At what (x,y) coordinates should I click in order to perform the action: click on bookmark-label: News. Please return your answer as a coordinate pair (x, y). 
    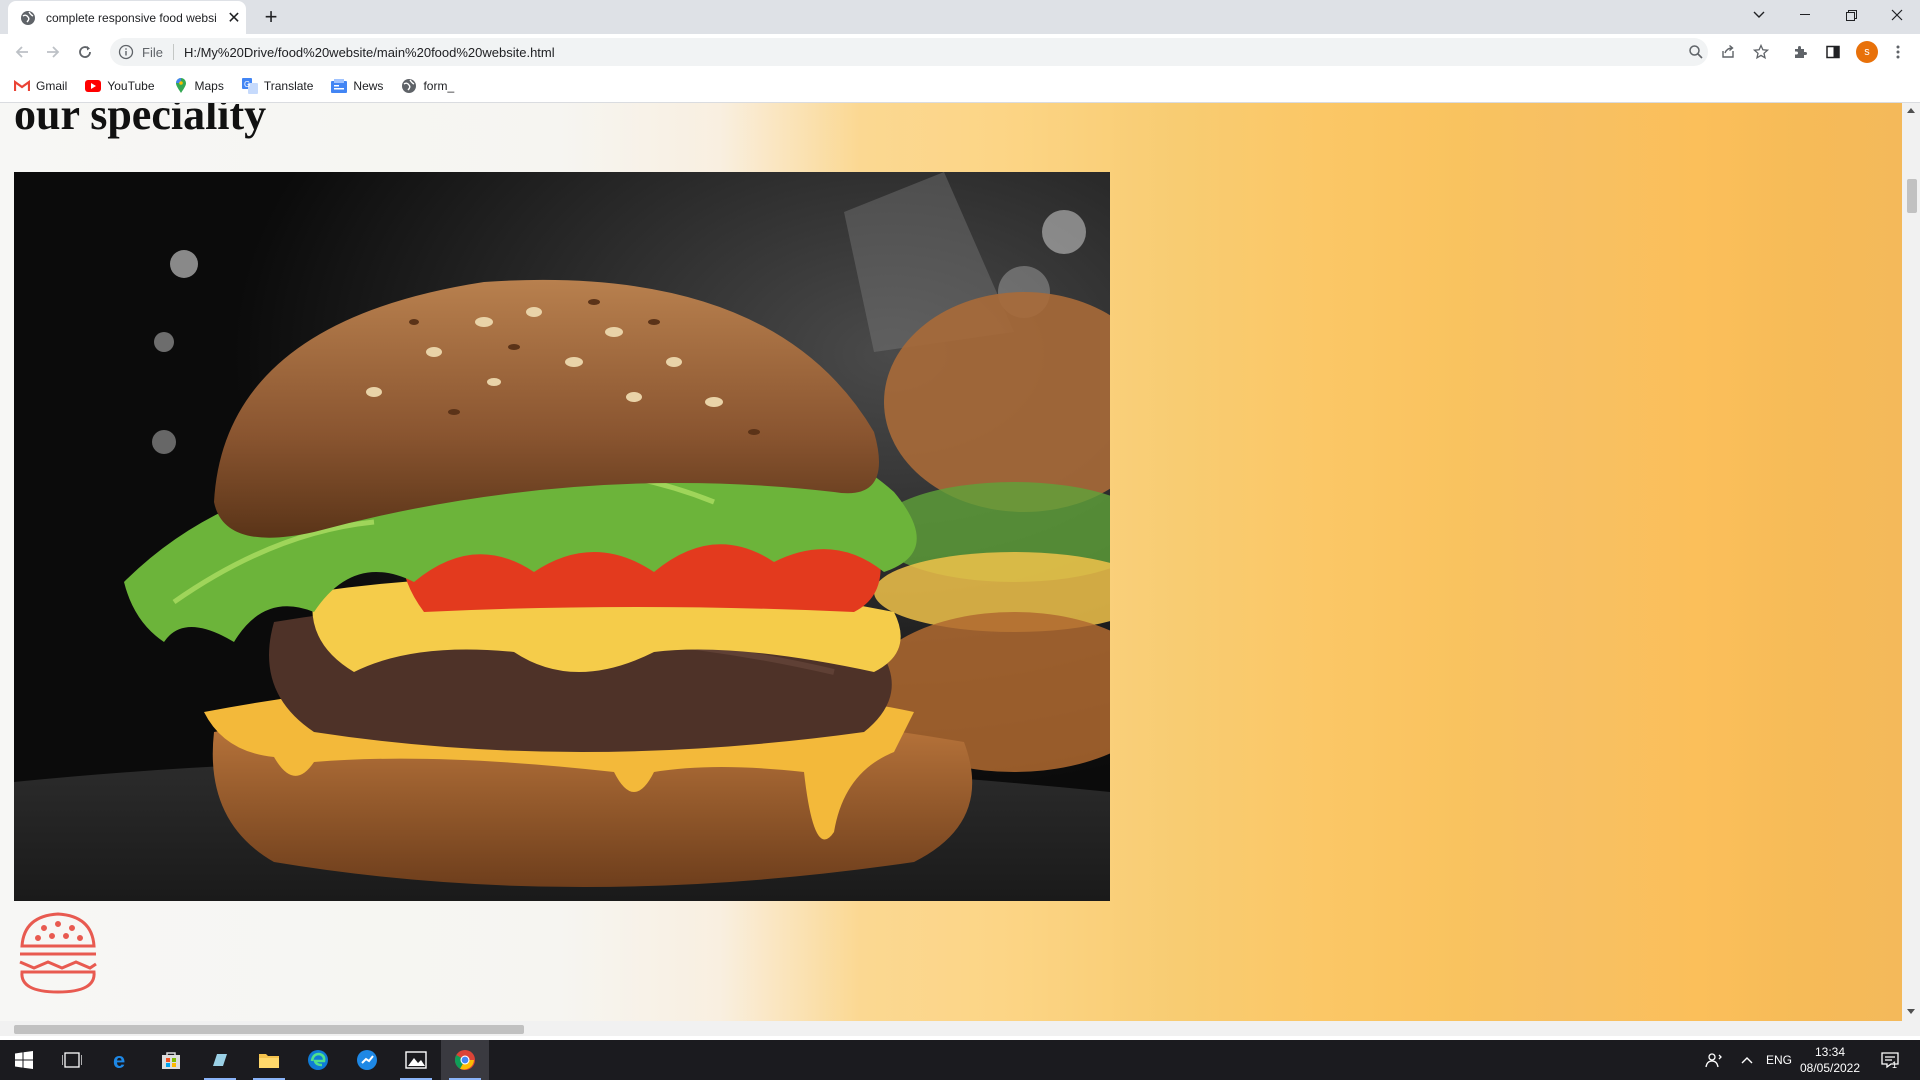
    Looking at the image, I should click on (368, 86).